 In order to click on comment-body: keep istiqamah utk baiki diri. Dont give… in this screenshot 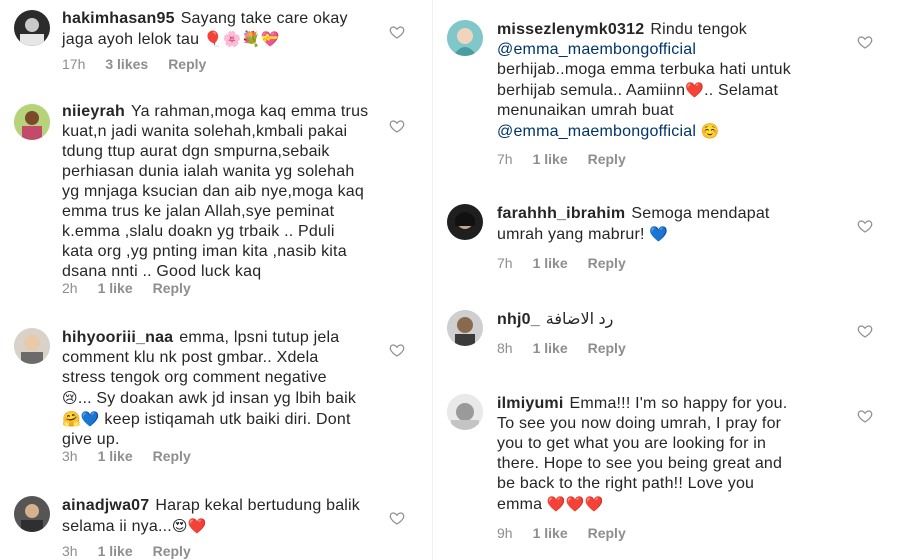, I will do `click(206, 429)`.